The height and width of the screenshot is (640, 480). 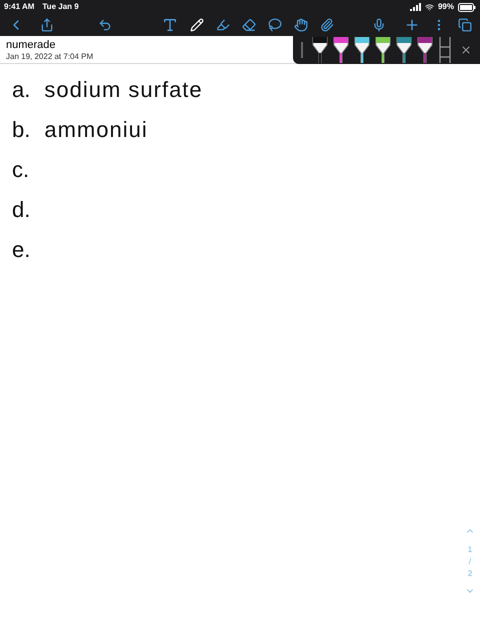 What do you see at coordinates (21, 250) in the screenshot?
I see `list-marker: e.` at bounding box center [21, 250].